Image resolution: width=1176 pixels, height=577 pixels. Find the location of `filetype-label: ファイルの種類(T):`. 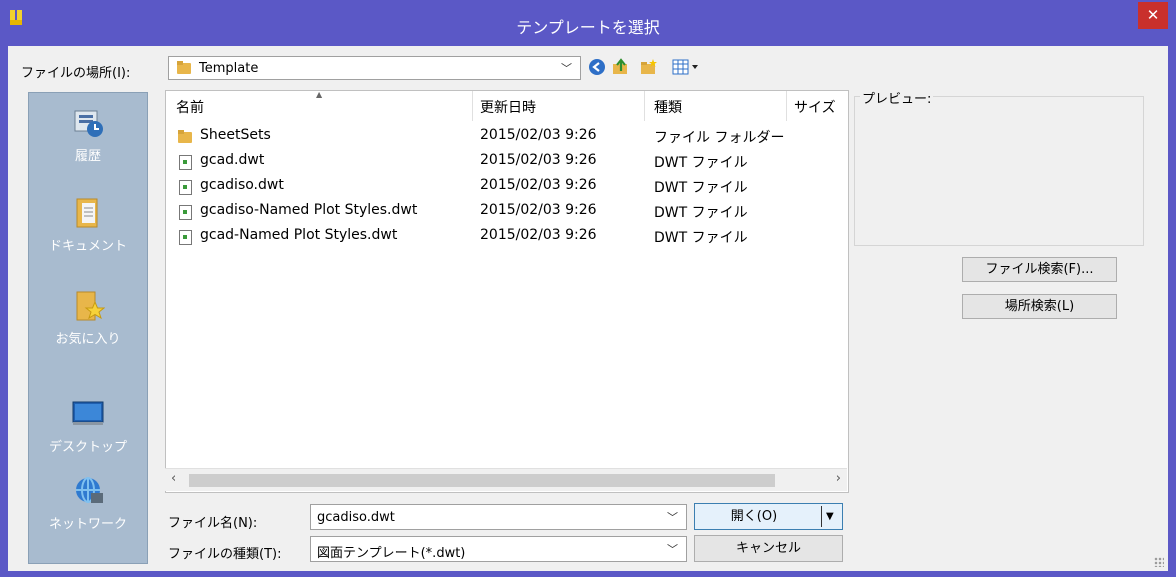

filetype-label: ファイルの種類(T): is located at coordinates (225, 554).